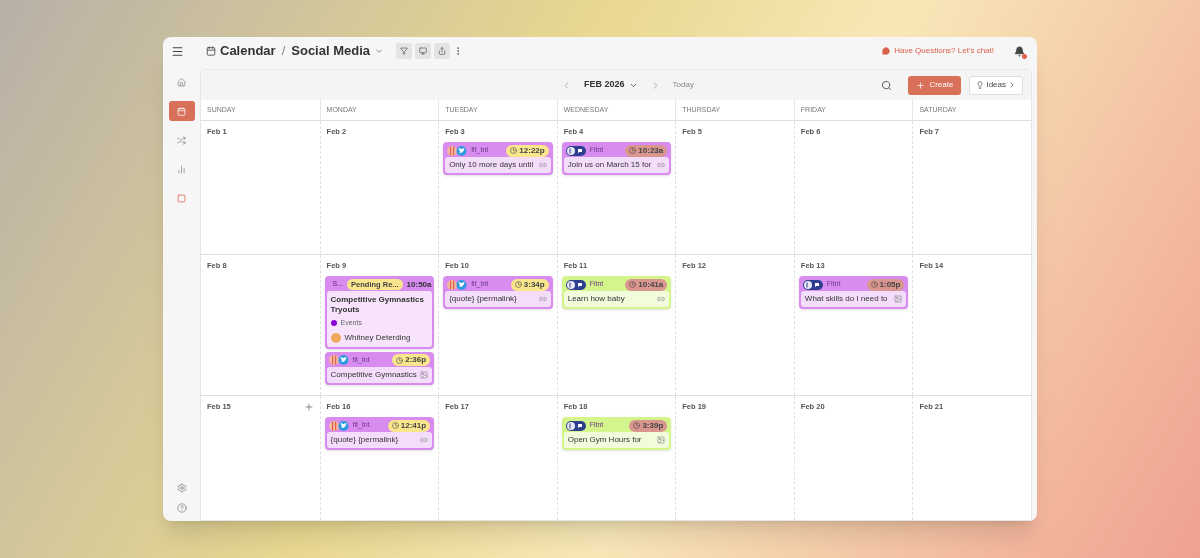 The image size is (1200, 558). I want to click on lightbulb-icon, so click(980, 85).